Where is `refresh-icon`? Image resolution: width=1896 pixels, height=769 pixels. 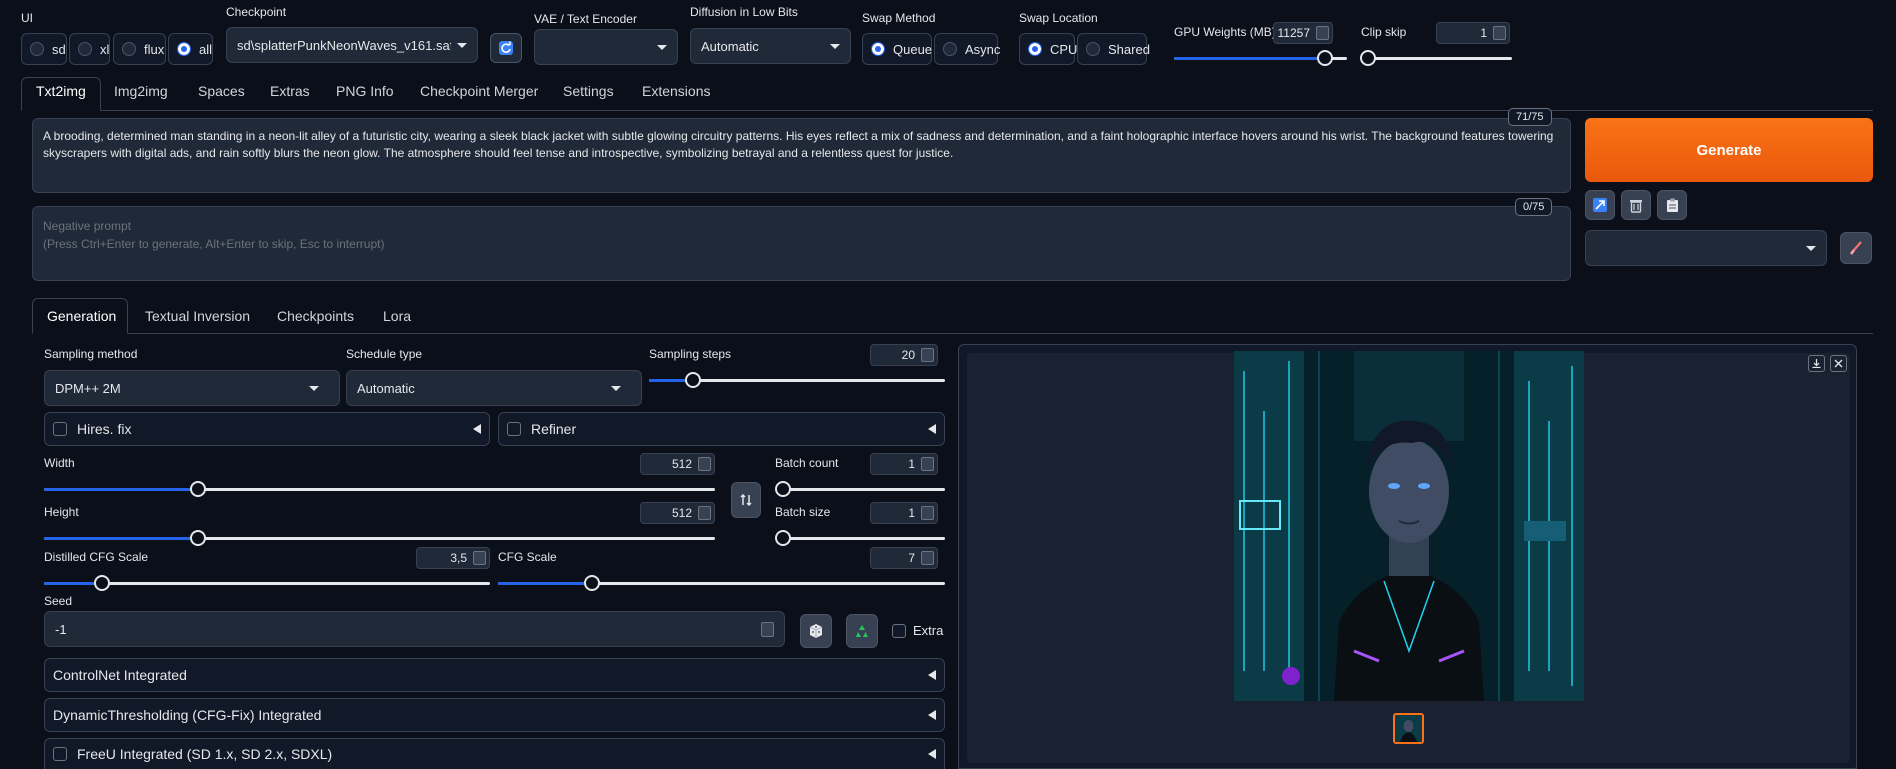 refresh-icon is located at coordinates (506, 48).